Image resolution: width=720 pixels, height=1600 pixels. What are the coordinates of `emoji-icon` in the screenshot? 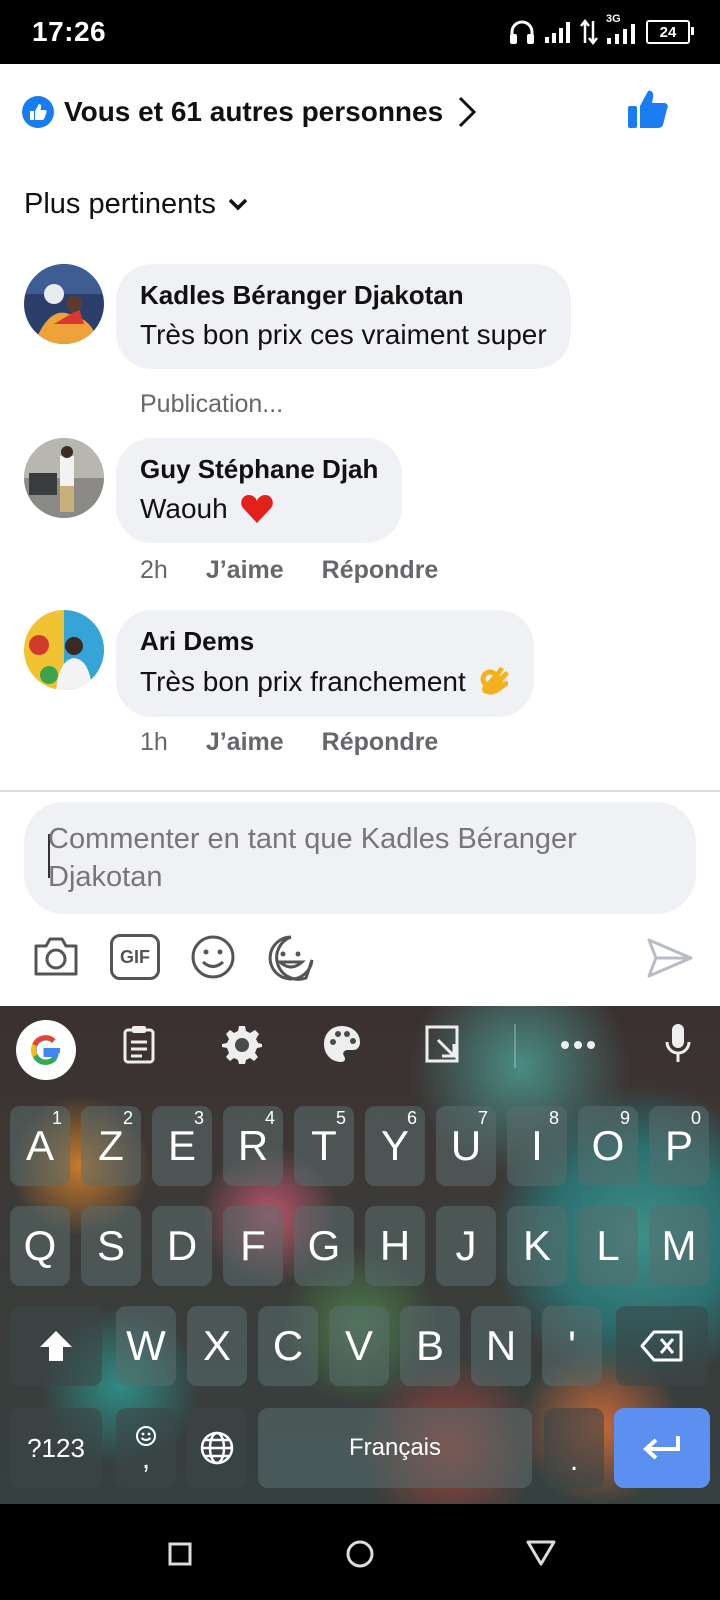 It's located at (213, 957).